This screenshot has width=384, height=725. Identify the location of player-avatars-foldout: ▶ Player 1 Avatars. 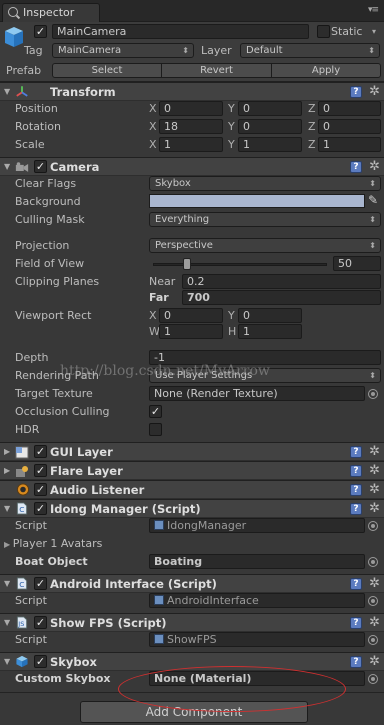
(53, 543).